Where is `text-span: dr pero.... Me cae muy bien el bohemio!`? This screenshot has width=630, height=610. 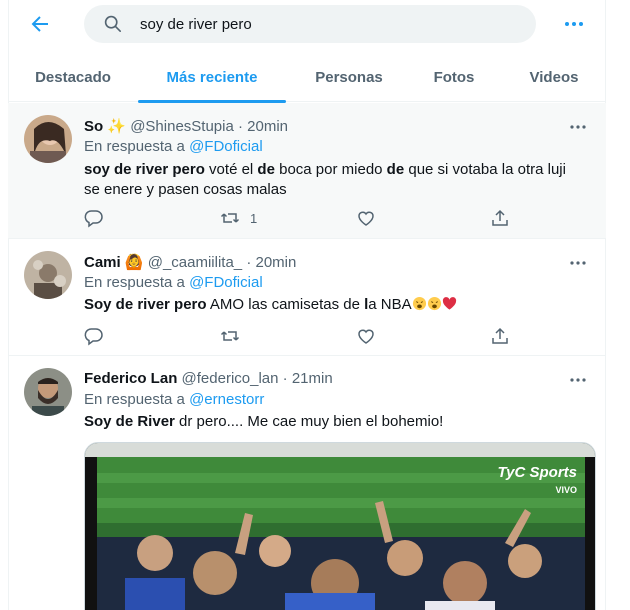 text-span: dr pero.... Me cae muy bien el bohemio! is located at coordinates (309, 421).